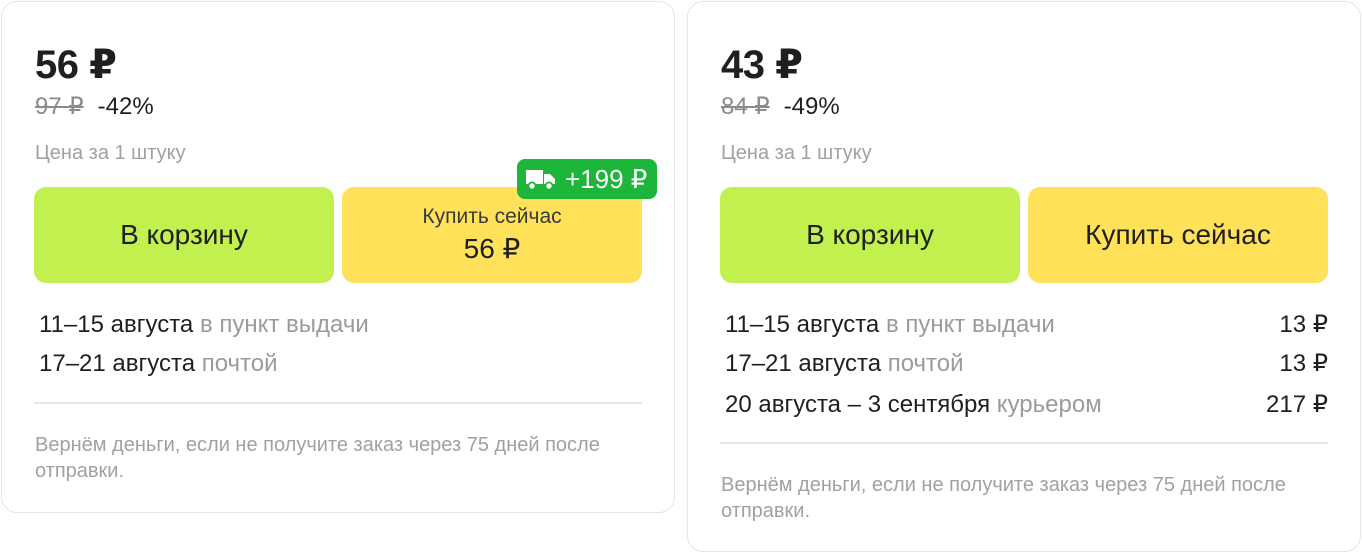 This screenshot has height=554, width=1362. I want to click on discount-label: -49%, so click(811, 106).